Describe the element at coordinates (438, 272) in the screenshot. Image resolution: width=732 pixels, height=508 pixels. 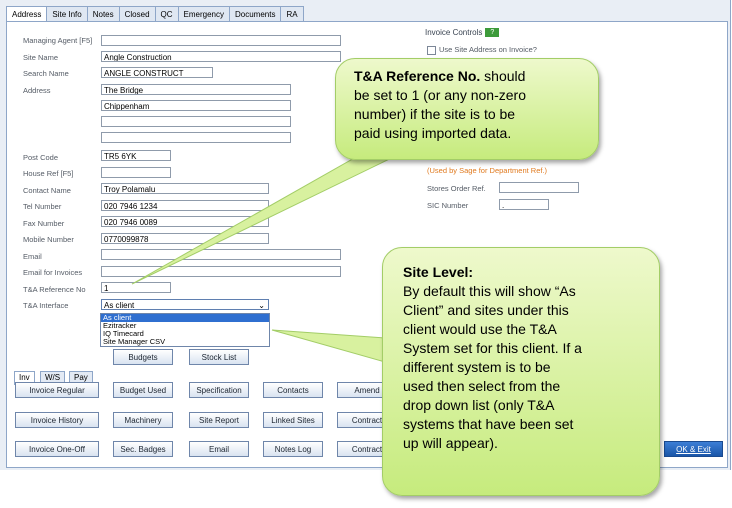
I see `site-level-callout-bold: Site Level:` at that location.